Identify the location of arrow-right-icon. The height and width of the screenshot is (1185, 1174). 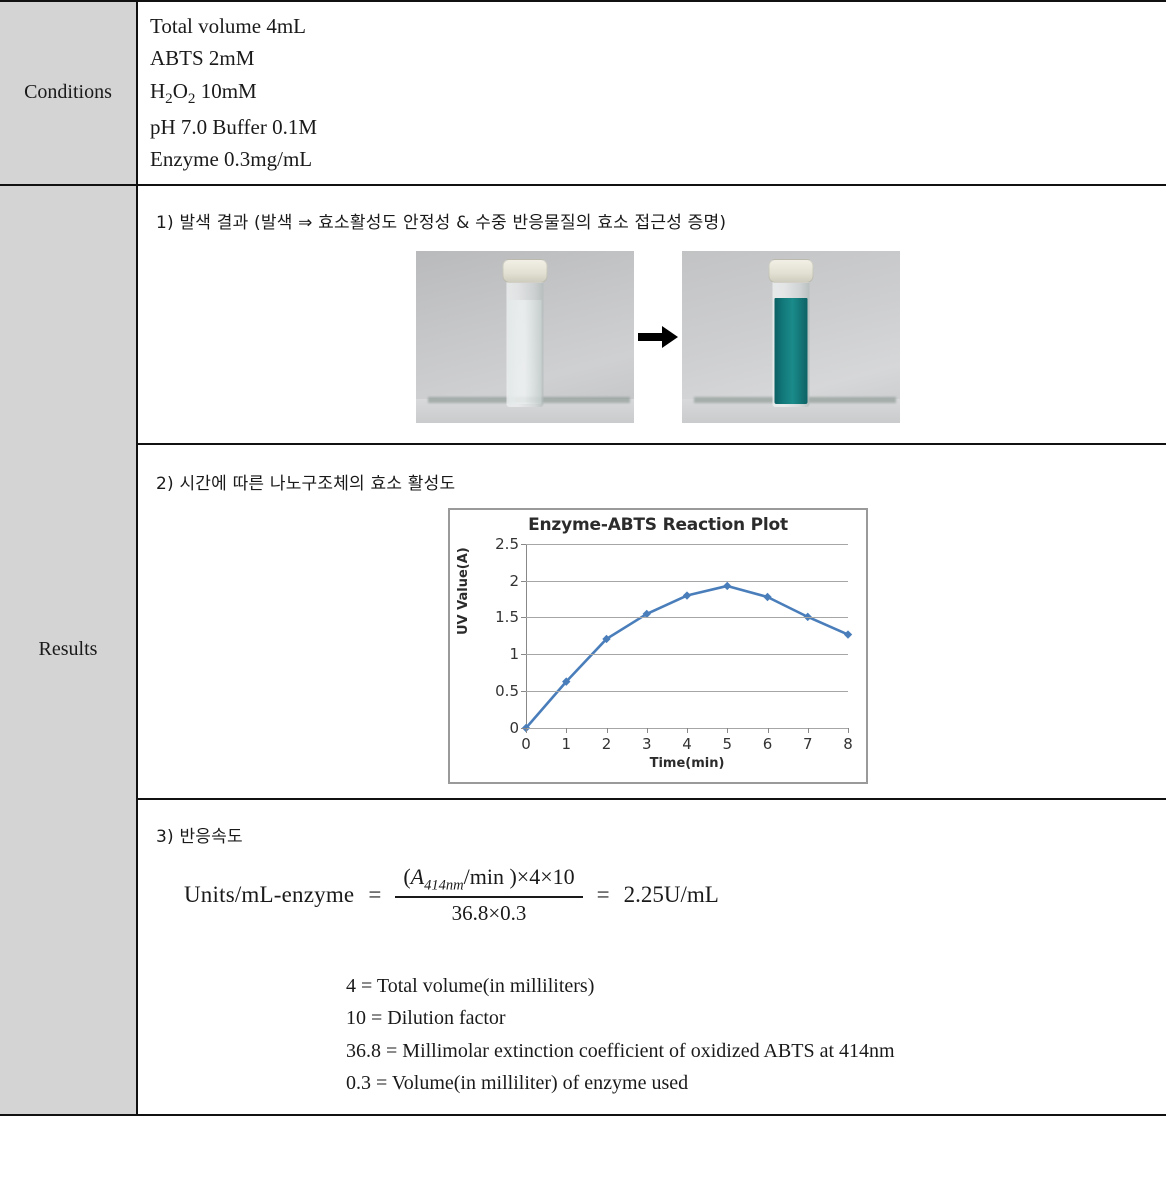
(658, 336).